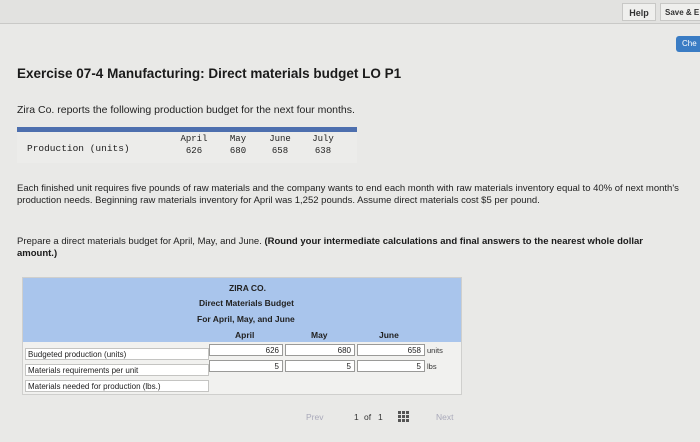 This screenshot has width=700, height=442. What do you see at coordinates (238, 151) in the screenshot?
I see `production-value-may: 680` at bounding box center [238, 151].